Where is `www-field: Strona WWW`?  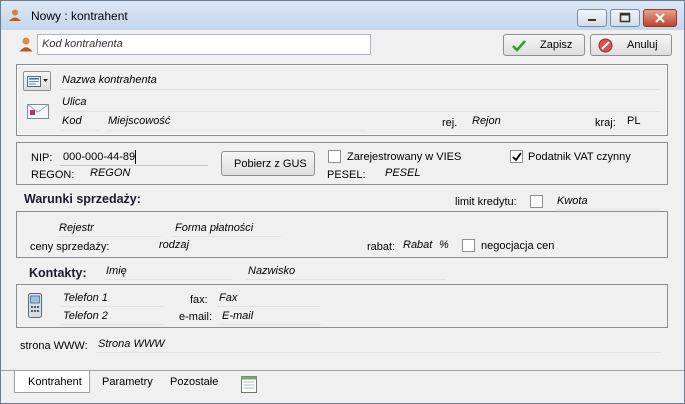 www-field: Strona WWW is located at coordinates (131, 344).